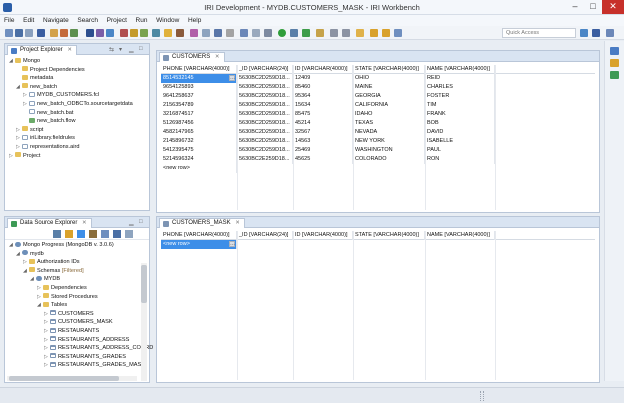 The width and height of the screenshot is (624, 403). I want to click on wizard-icon, so click(54, 33).